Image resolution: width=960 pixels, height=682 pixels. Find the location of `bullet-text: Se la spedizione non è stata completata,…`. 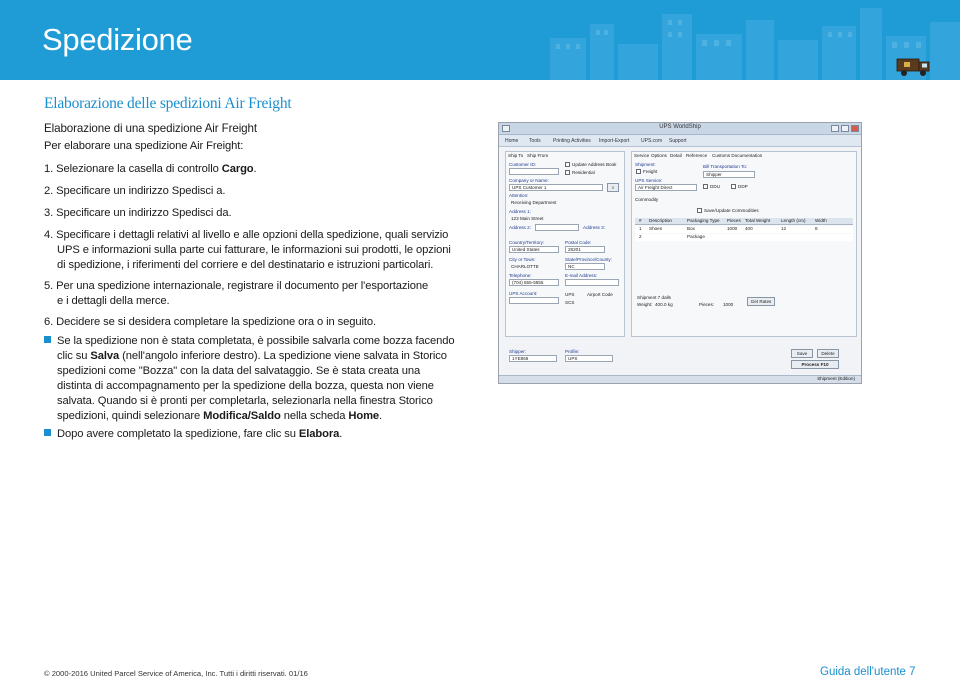

bullet-text: Se la spedizione non è stata completata,… is located at coordinates (256, 341).